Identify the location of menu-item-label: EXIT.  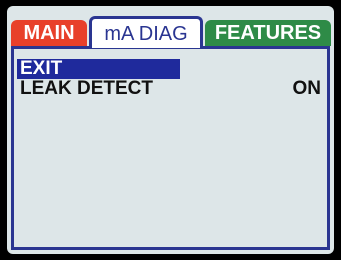
(41, 68).